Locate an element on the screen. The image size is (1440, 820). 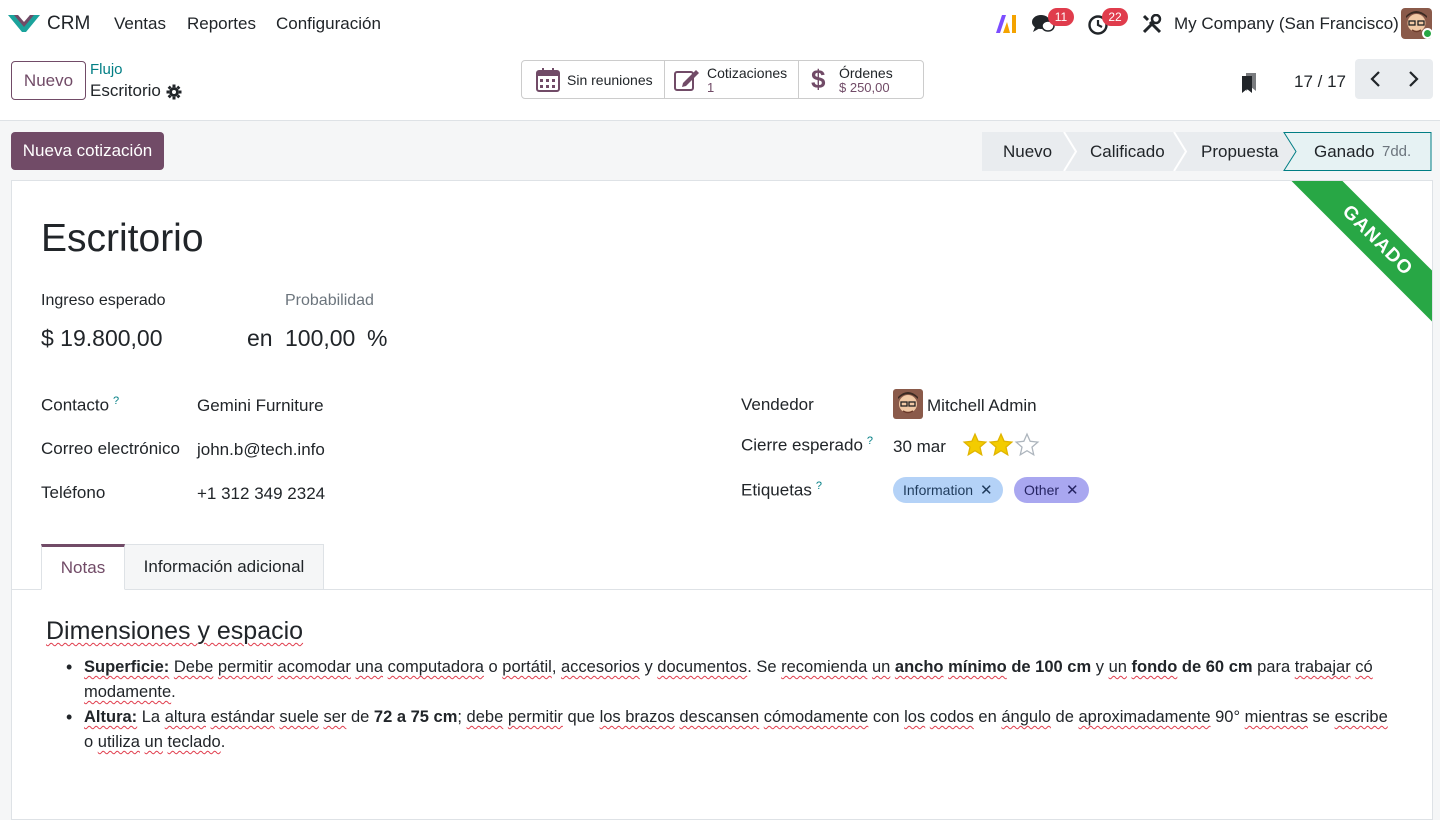
stage-propuesta: Propuesta is located at coordinates (1240, 151).